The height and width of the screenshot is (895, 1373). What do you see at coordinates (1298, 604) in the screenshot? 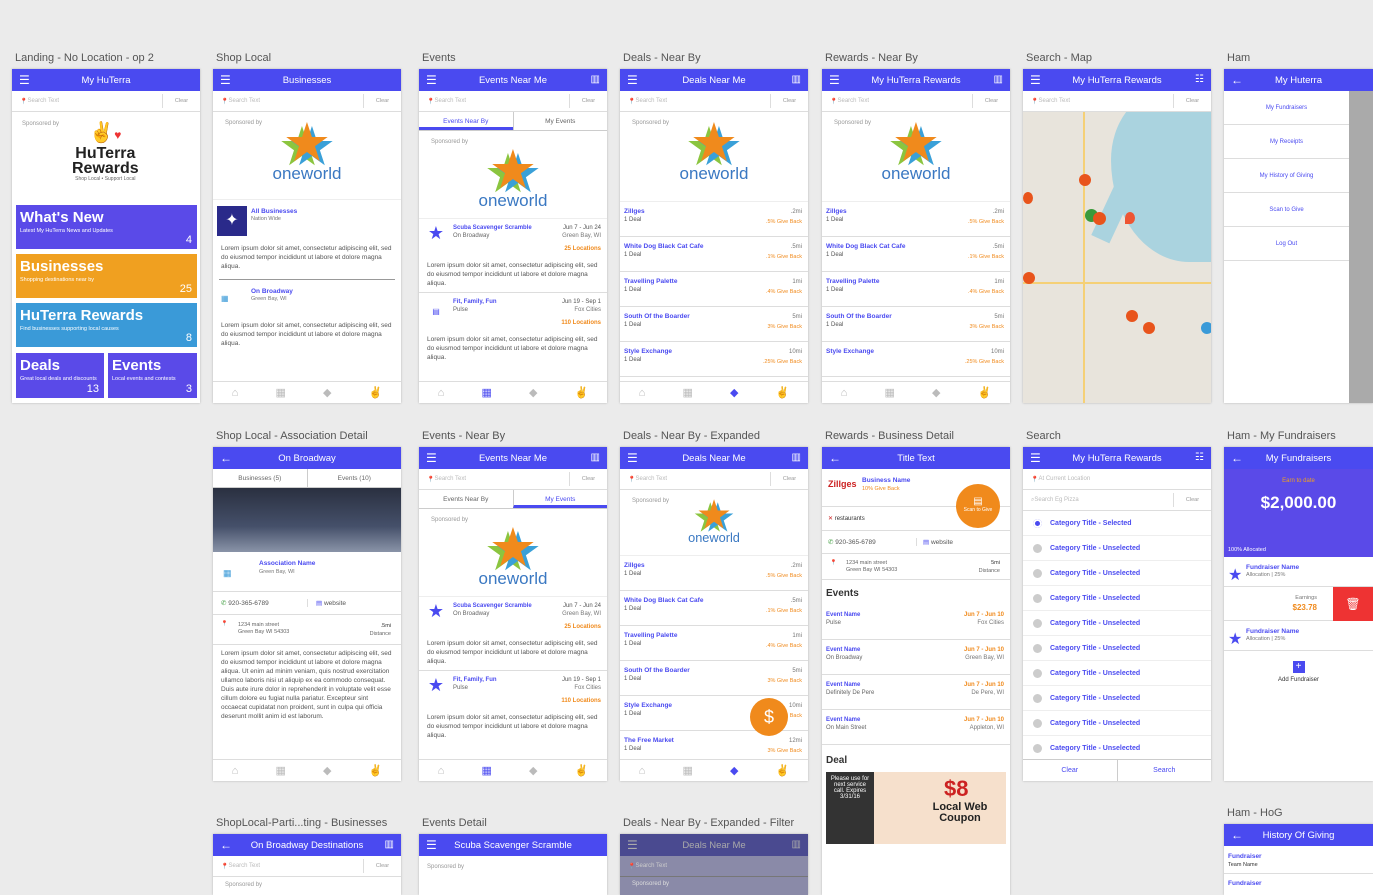
I see `list-item: Earnings $23.78 🗑` at bounding box center [1298, 604].